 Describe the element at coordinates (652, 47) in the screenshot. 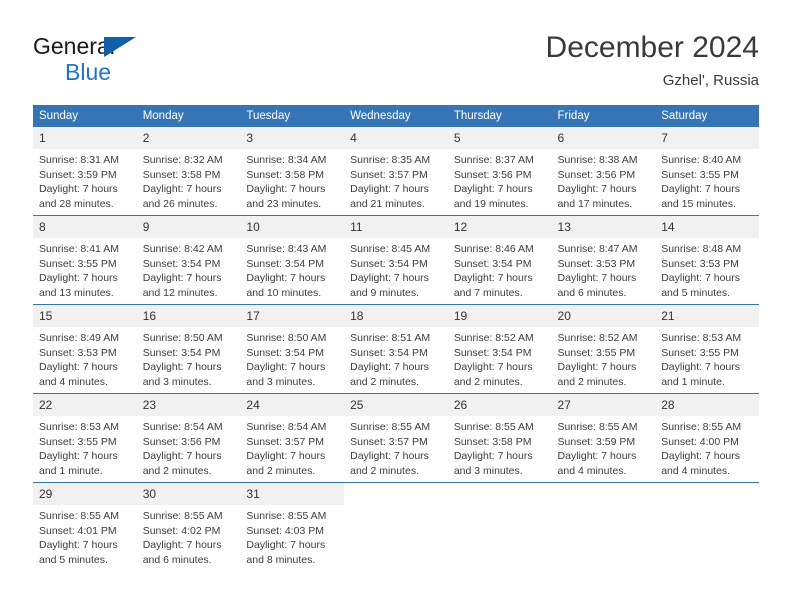

I see `page-title: December 2024` at that location.